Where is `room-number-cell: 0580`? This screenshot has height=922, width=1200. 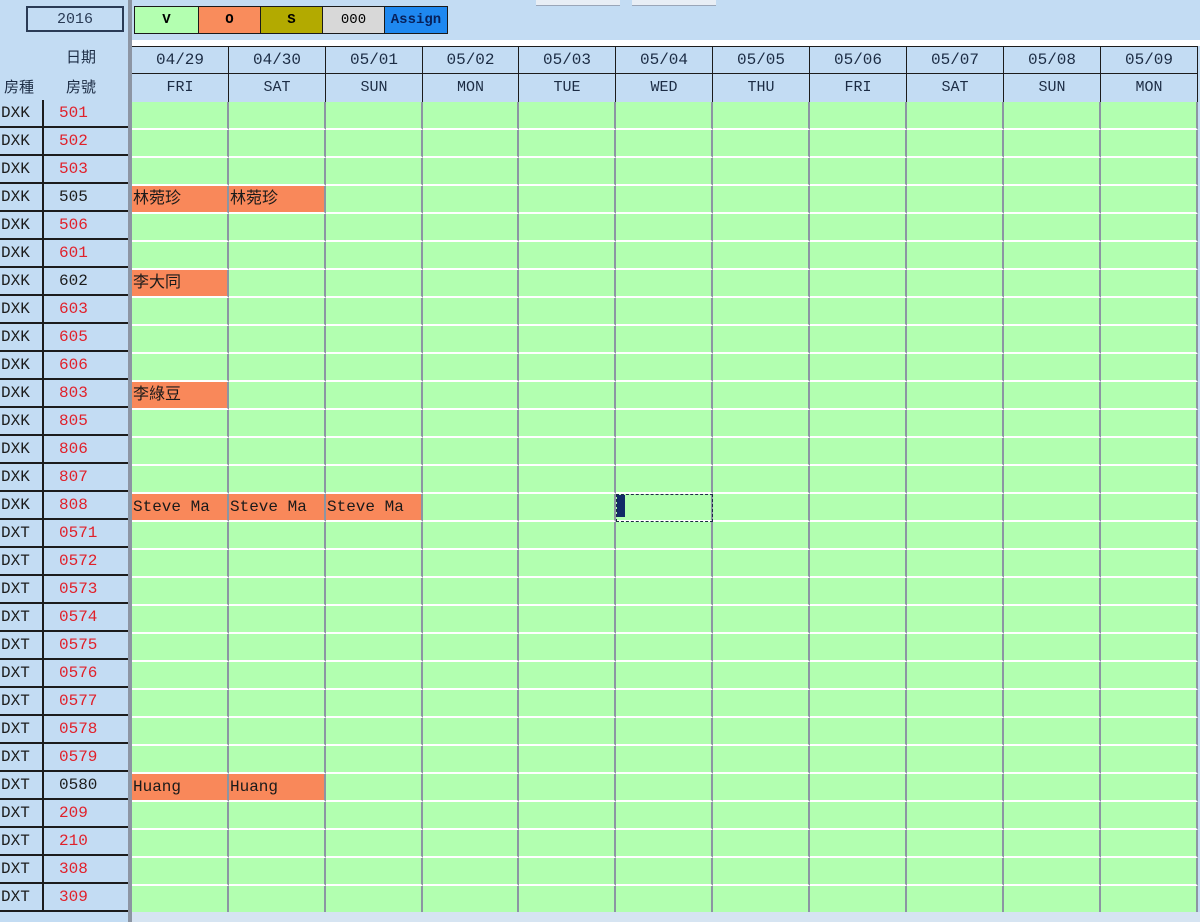 room-number-cell: 0580 is located at coordinates (87, 785).